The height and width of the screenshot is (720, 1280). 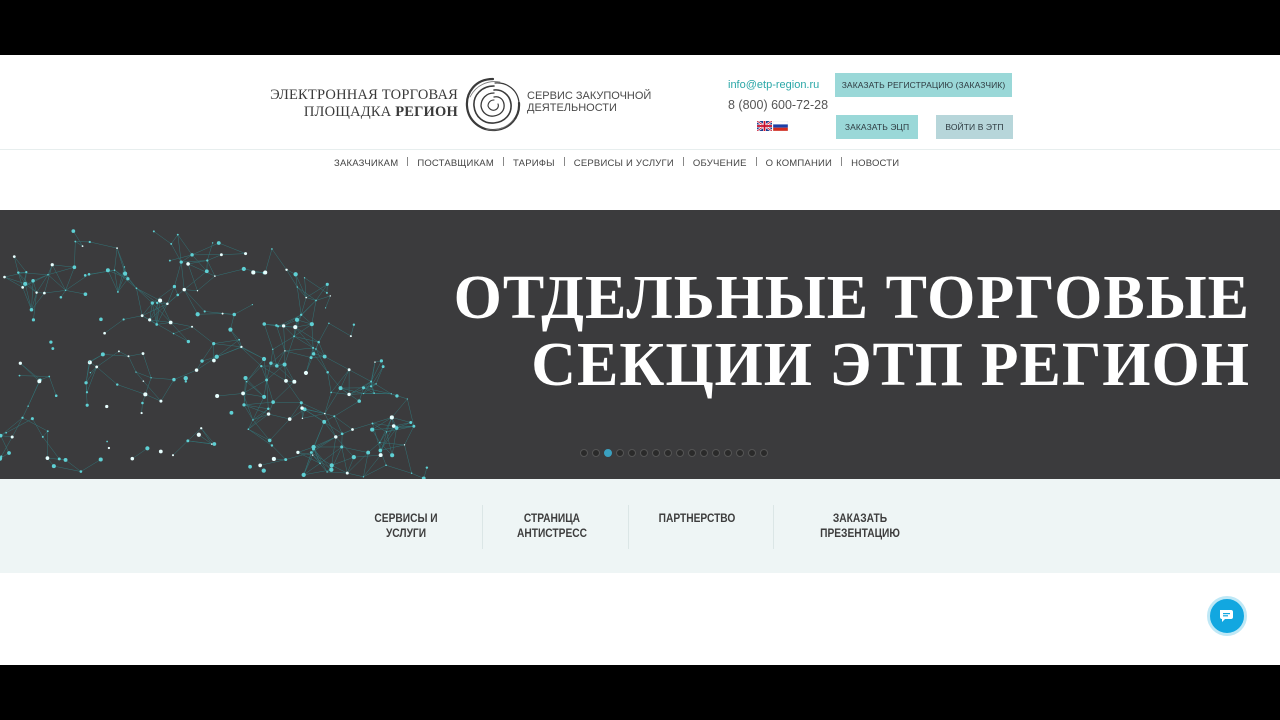 I want to click on quick-link-line: АНТИСТРЕСС, so click(x=552, y=533).